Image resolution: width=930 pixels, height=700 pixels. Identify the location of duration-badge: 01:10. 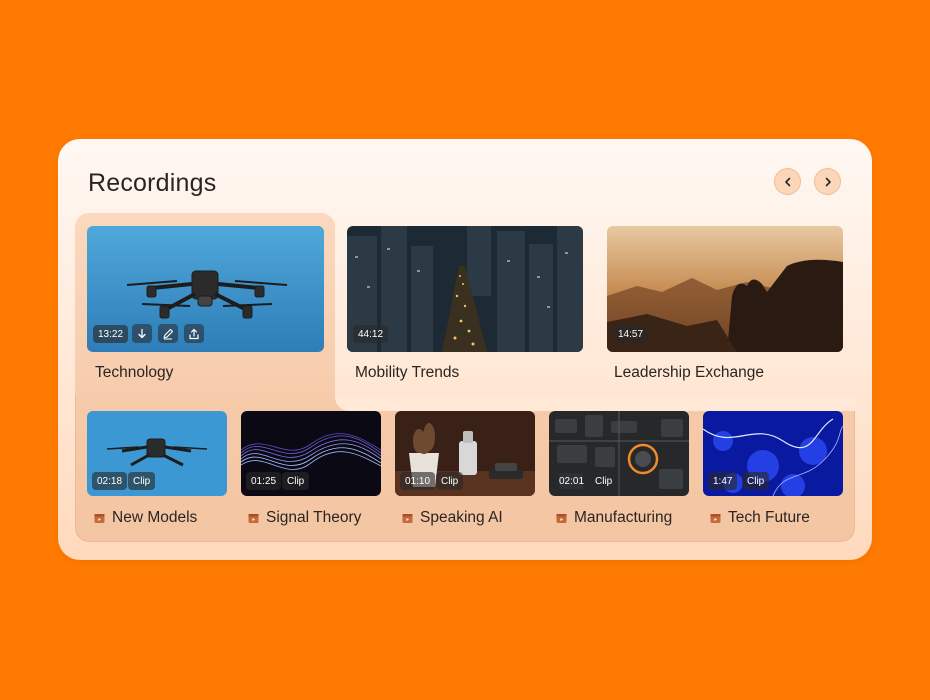
(418, 481).